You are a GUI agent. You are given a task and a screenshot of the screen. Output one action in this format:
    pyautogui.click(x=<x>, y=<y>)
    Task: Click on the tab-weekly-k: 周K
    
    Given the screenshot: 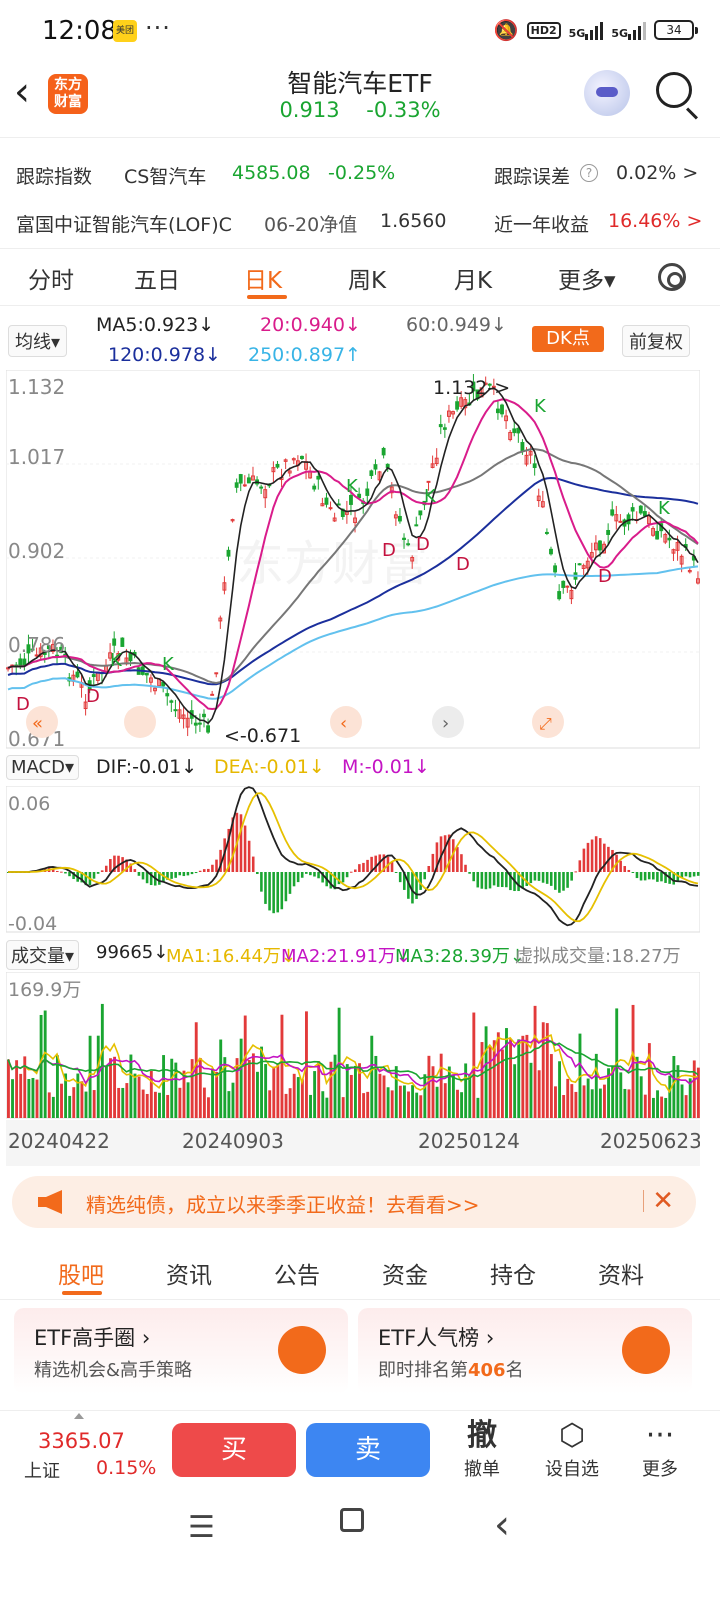 What is the action you would take?
    pyautogui.click(x=367, y=278)
    